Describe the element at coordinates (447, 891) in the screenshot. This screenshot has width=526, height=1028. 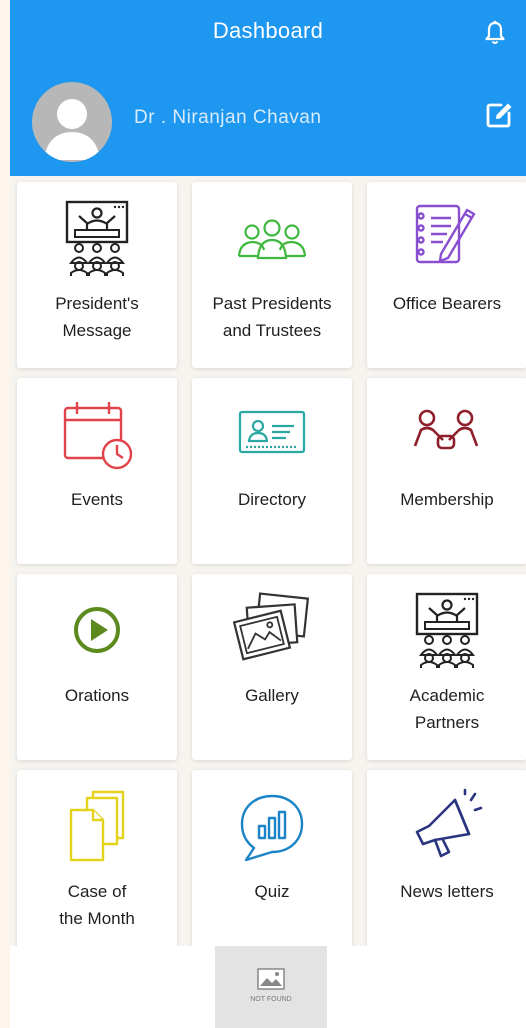
I see `tile-label: News letters` at that location.